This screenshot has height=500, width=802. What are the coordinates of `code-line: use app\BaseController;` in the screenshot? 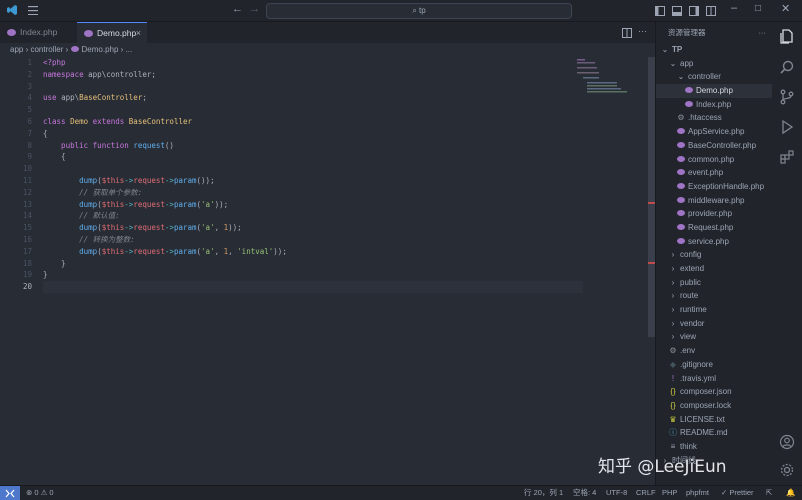 It's located at (313, 98).